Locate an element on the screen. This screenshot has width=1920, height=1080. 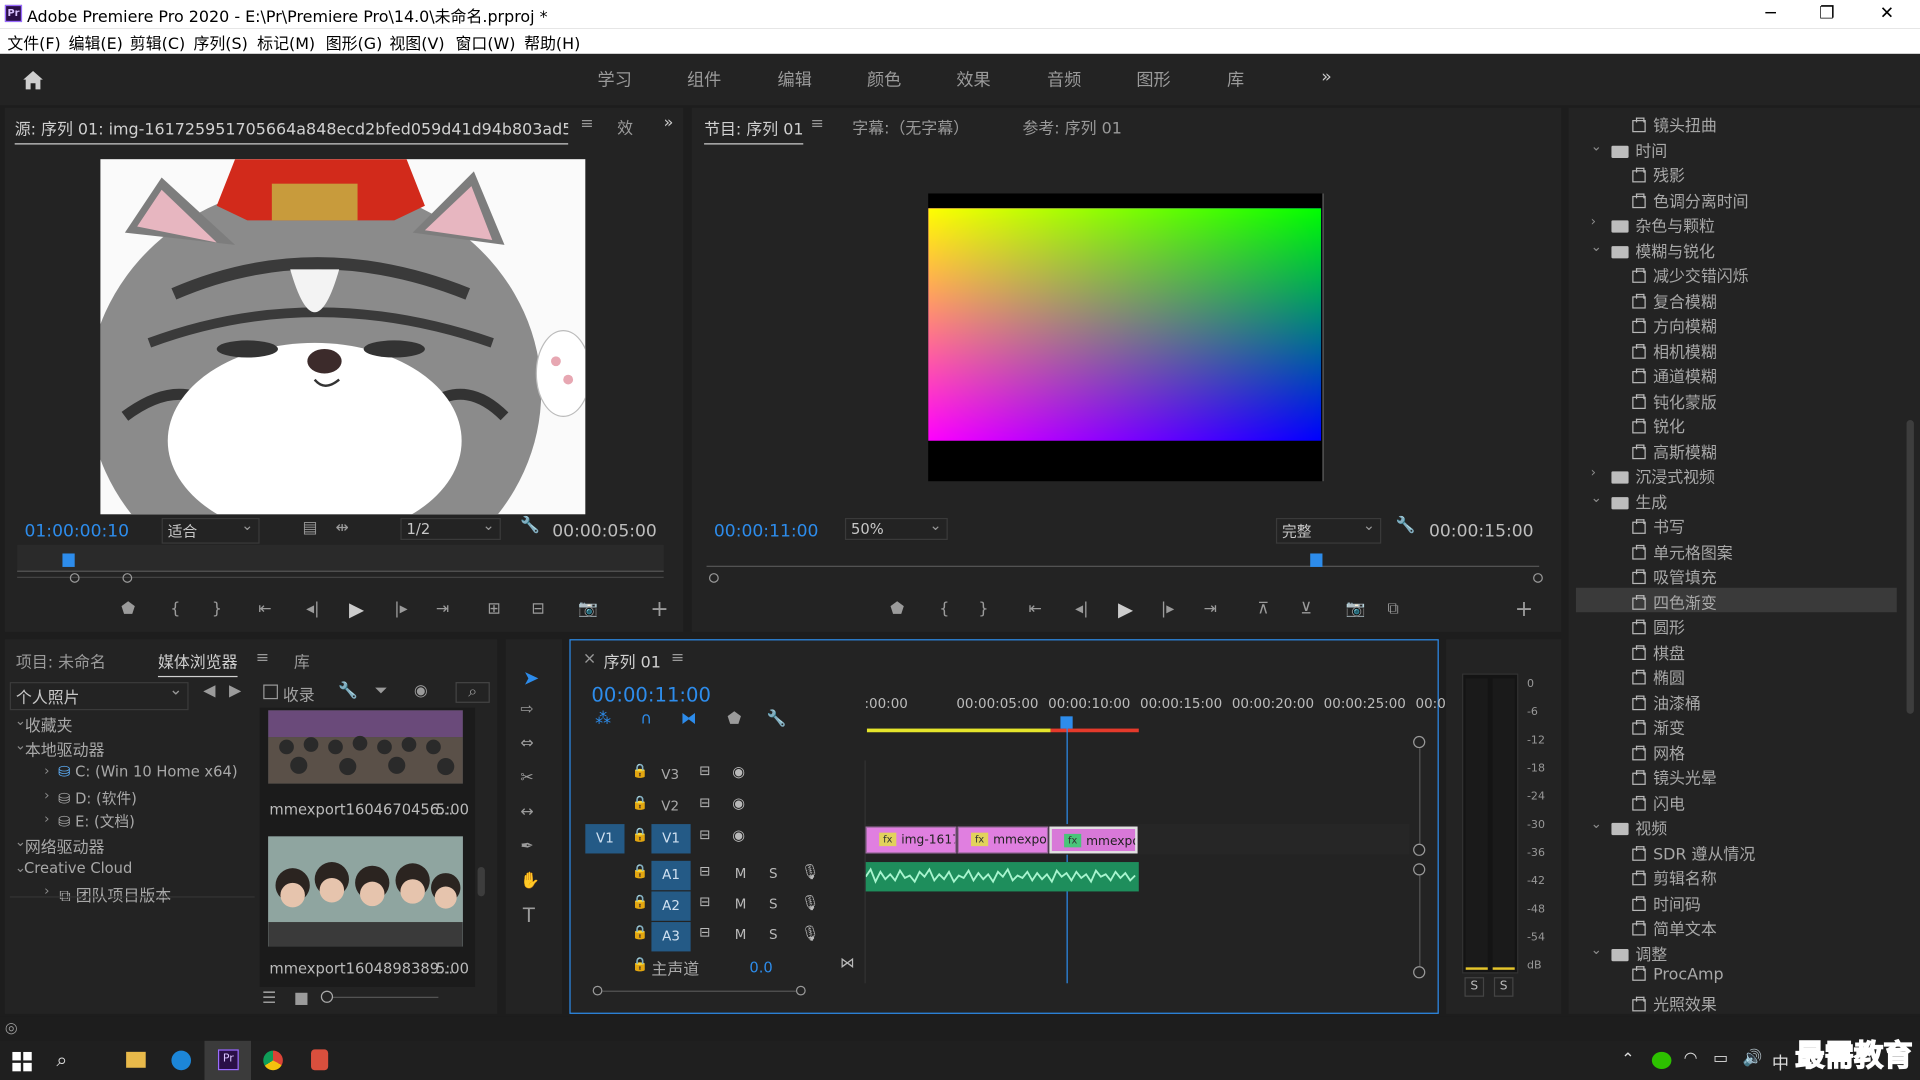
master-volume-value: 0.0 is located at coordinates (760, 967).